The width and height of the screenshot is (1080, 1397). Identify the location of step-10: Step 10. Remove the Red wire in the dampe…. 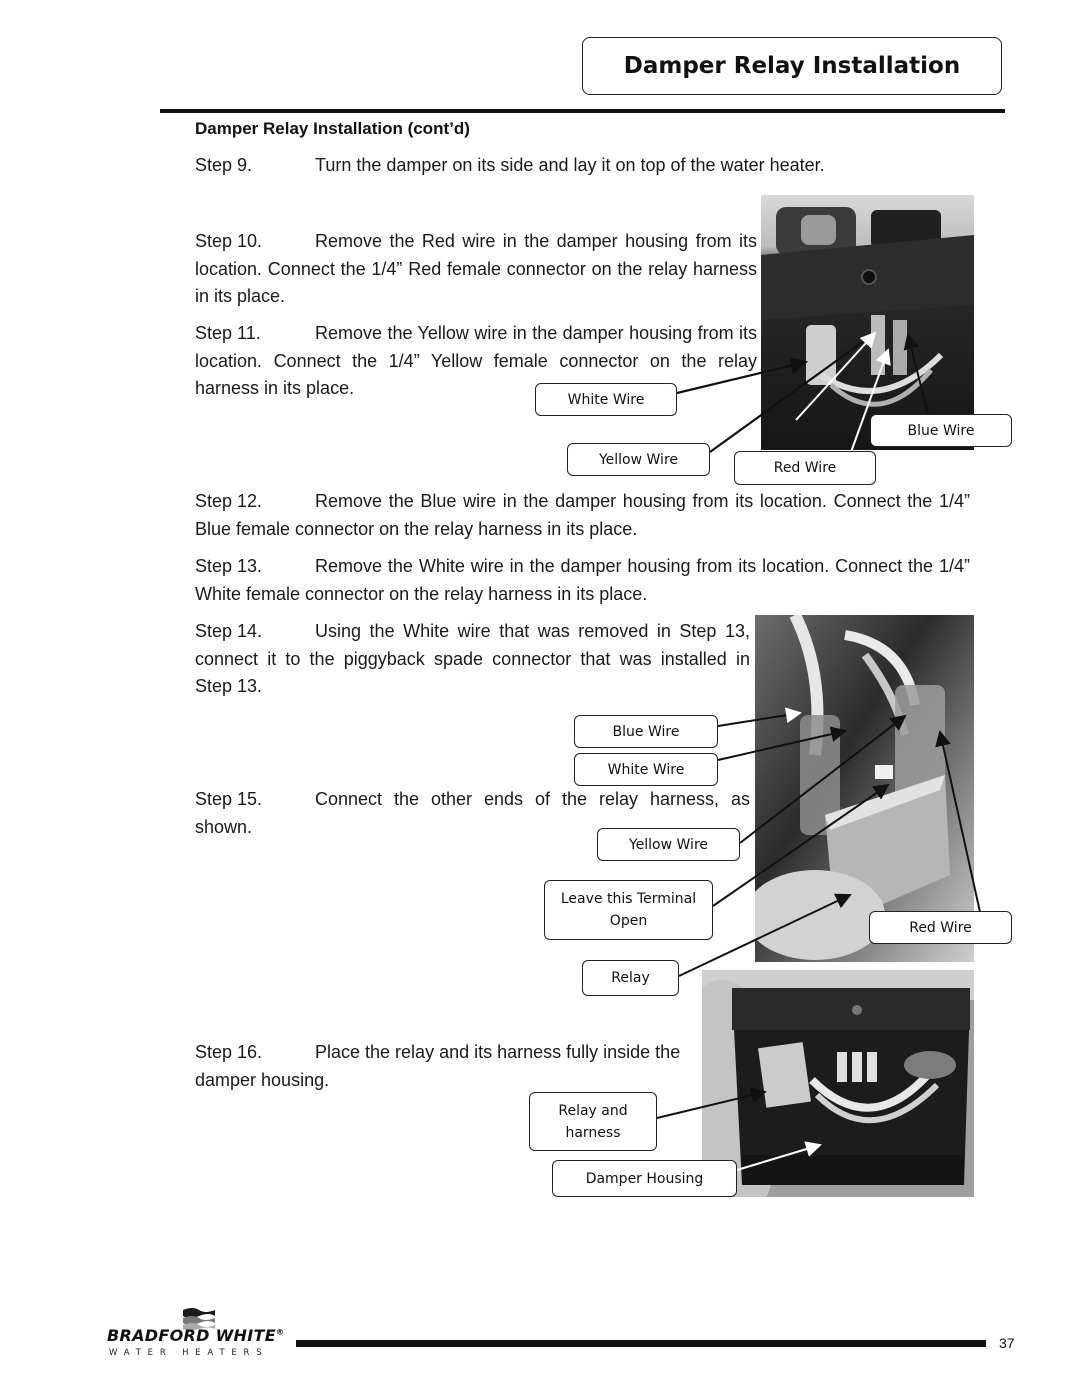
(476, 269).